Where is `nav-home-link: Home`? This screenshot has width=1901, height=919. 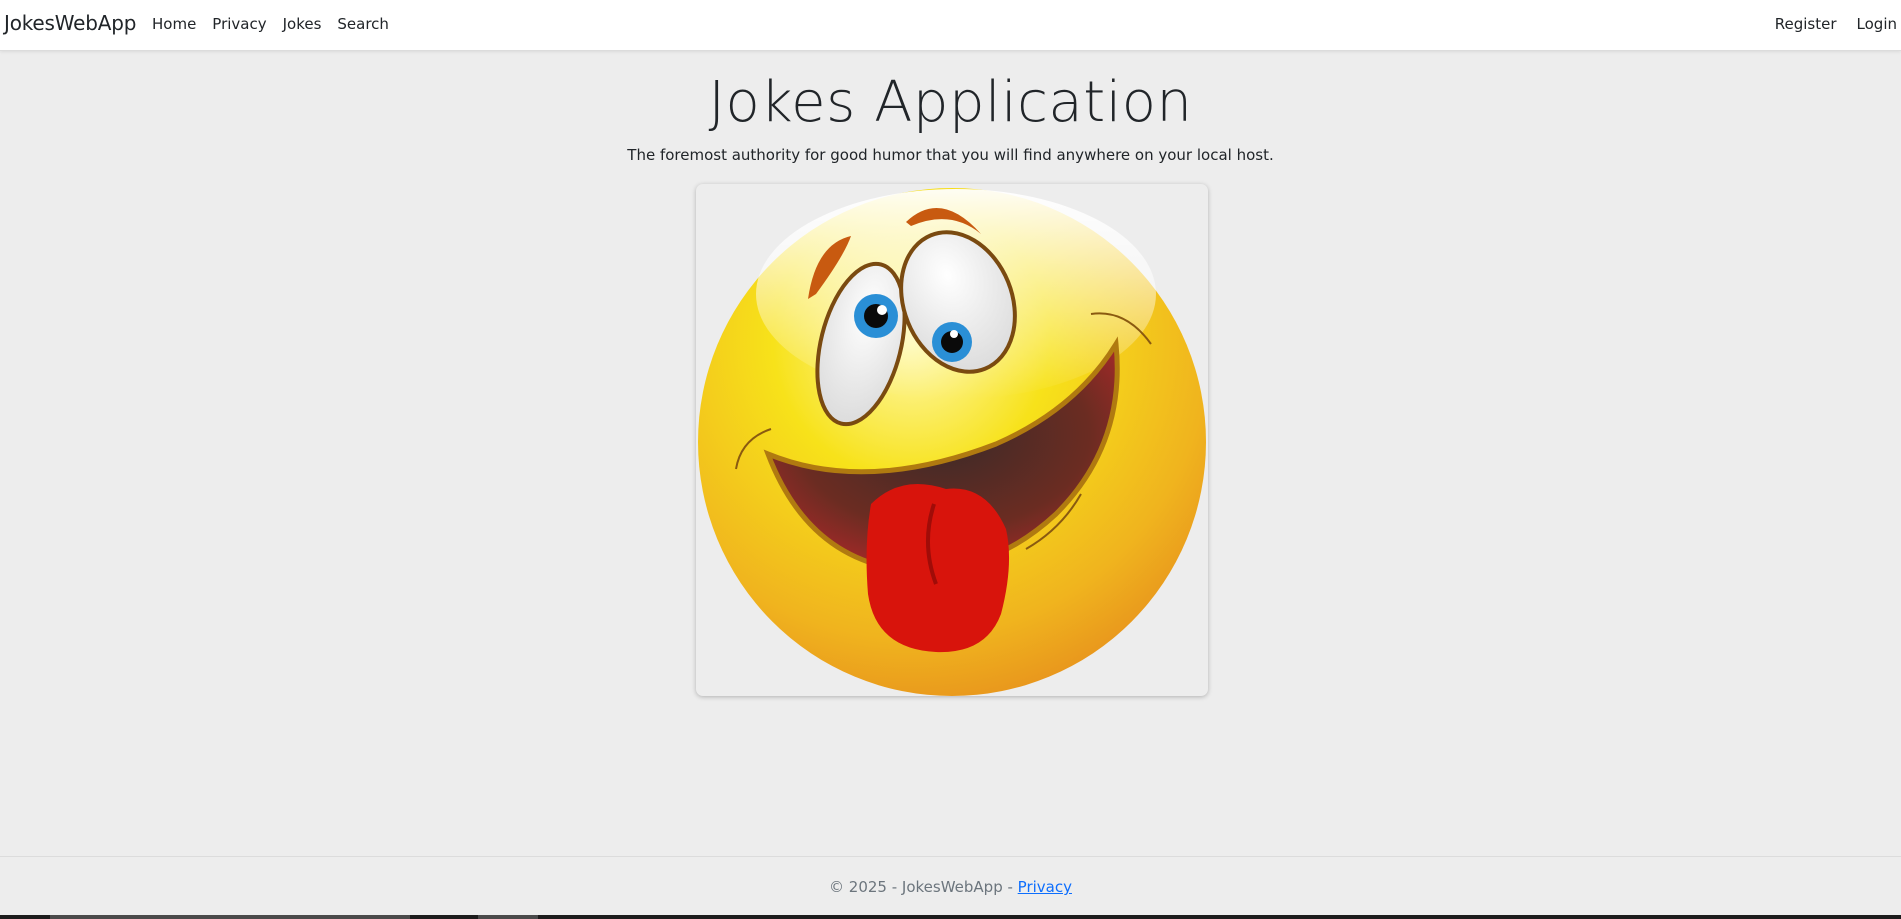 nav-home-link: Home is located at coordinates (174, 24).